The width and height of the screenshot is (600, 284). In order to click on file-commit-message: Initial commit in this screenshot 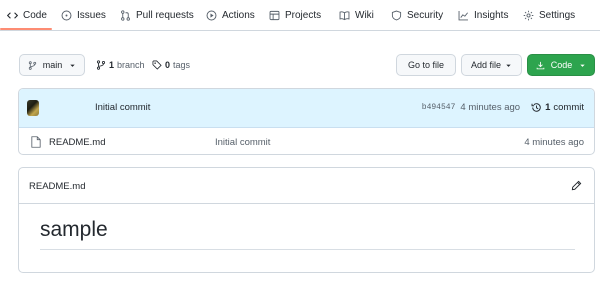, I will do `click(242, 142)`.